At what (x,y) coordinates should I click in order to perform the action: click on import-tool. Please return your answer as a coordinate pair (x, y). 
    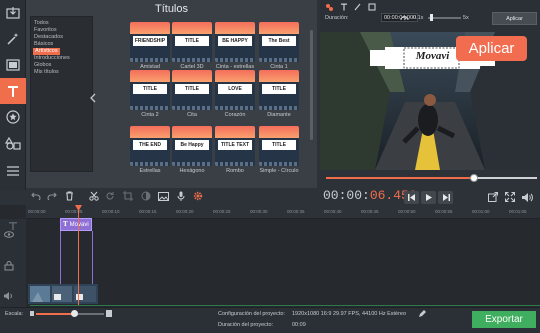
    Looking at the image, I should click on (13, 13).